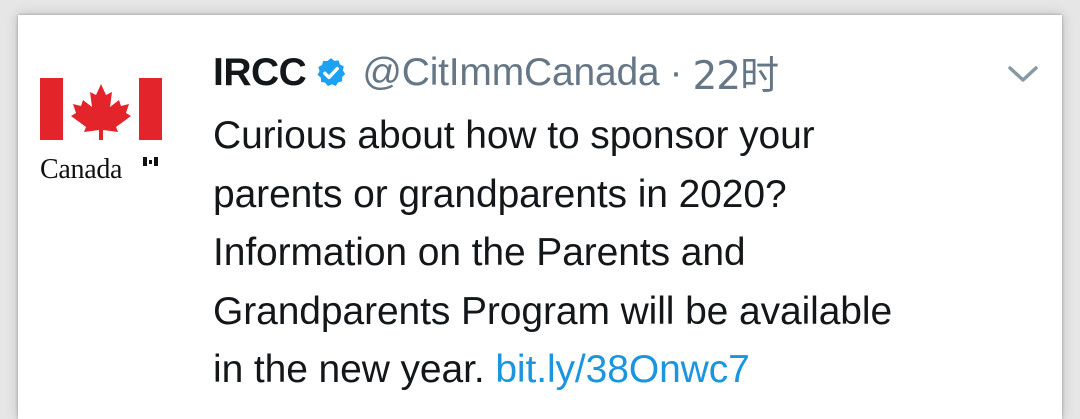 The image size is (1080, 419). What do you see at coordinates (150, 161) in the screenshot?
I see `mini-flag-icon` at bounding box center [150, 161].